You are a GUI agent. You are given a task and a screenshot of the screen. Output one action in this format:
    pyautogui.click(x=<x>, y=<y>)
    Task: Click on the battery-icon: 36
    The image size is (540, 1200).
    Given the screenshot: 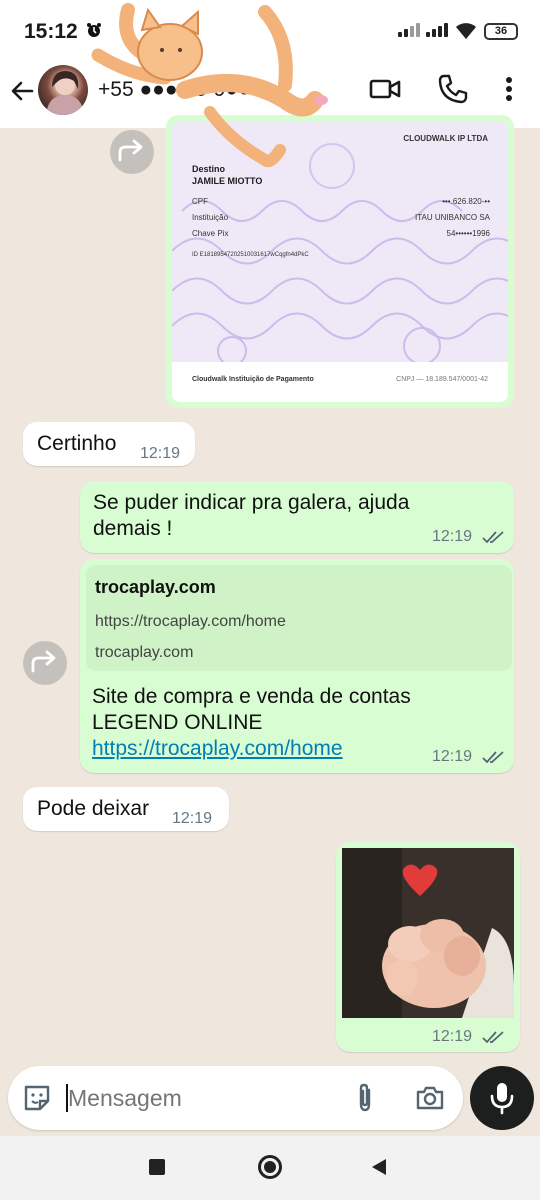 What is the action you would take?
    pyautogui.click(x=501, y=31)
    